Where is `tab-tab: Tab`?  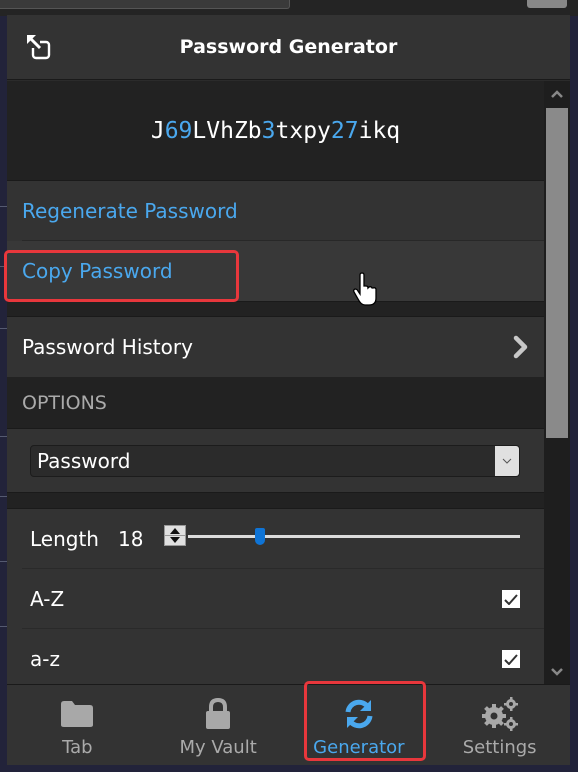
tab-tab: Tab is located at coordinates (77, 725).